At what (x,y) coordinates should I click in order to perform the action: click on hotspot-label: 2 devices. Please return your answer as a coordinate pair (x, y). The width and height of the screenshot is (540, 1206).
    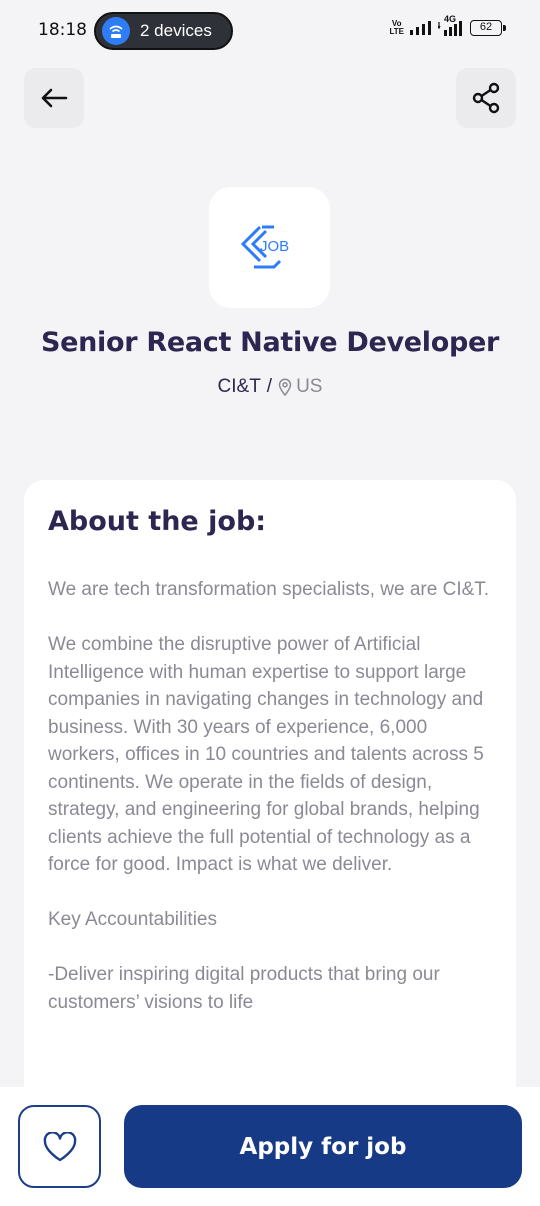
    Looking at the image, I should click on (176, 30).